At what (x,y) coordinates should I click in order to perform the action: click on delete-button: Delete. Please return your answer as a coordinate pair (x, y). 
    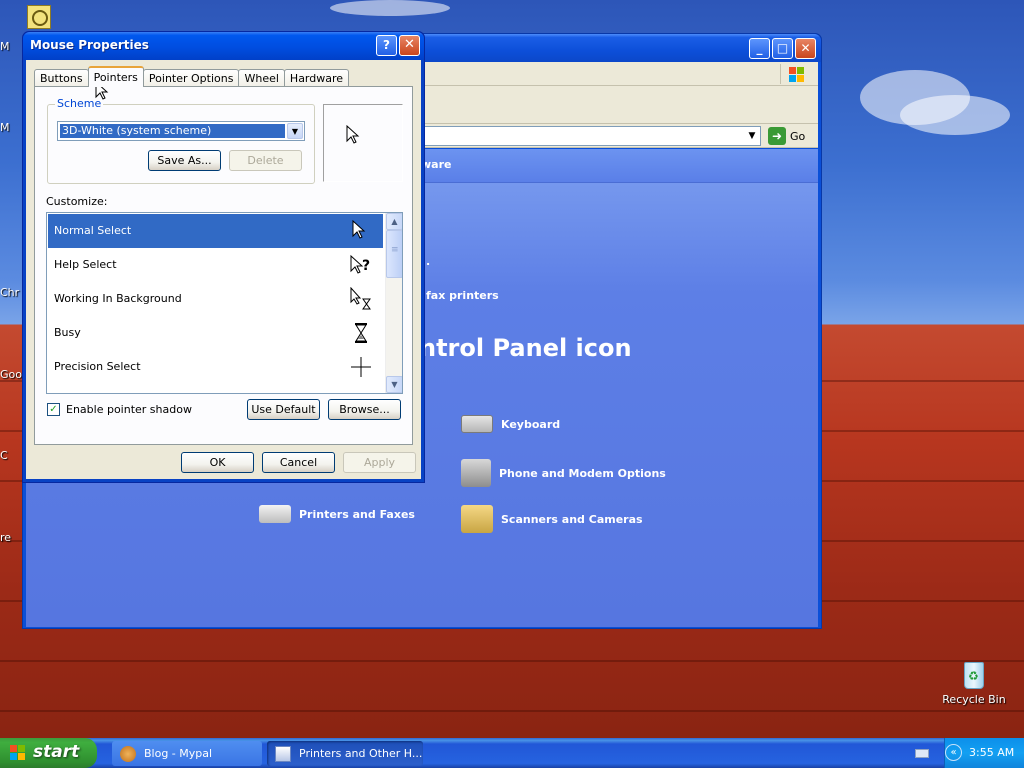
    Looking at the image, I should click on (265, 160).